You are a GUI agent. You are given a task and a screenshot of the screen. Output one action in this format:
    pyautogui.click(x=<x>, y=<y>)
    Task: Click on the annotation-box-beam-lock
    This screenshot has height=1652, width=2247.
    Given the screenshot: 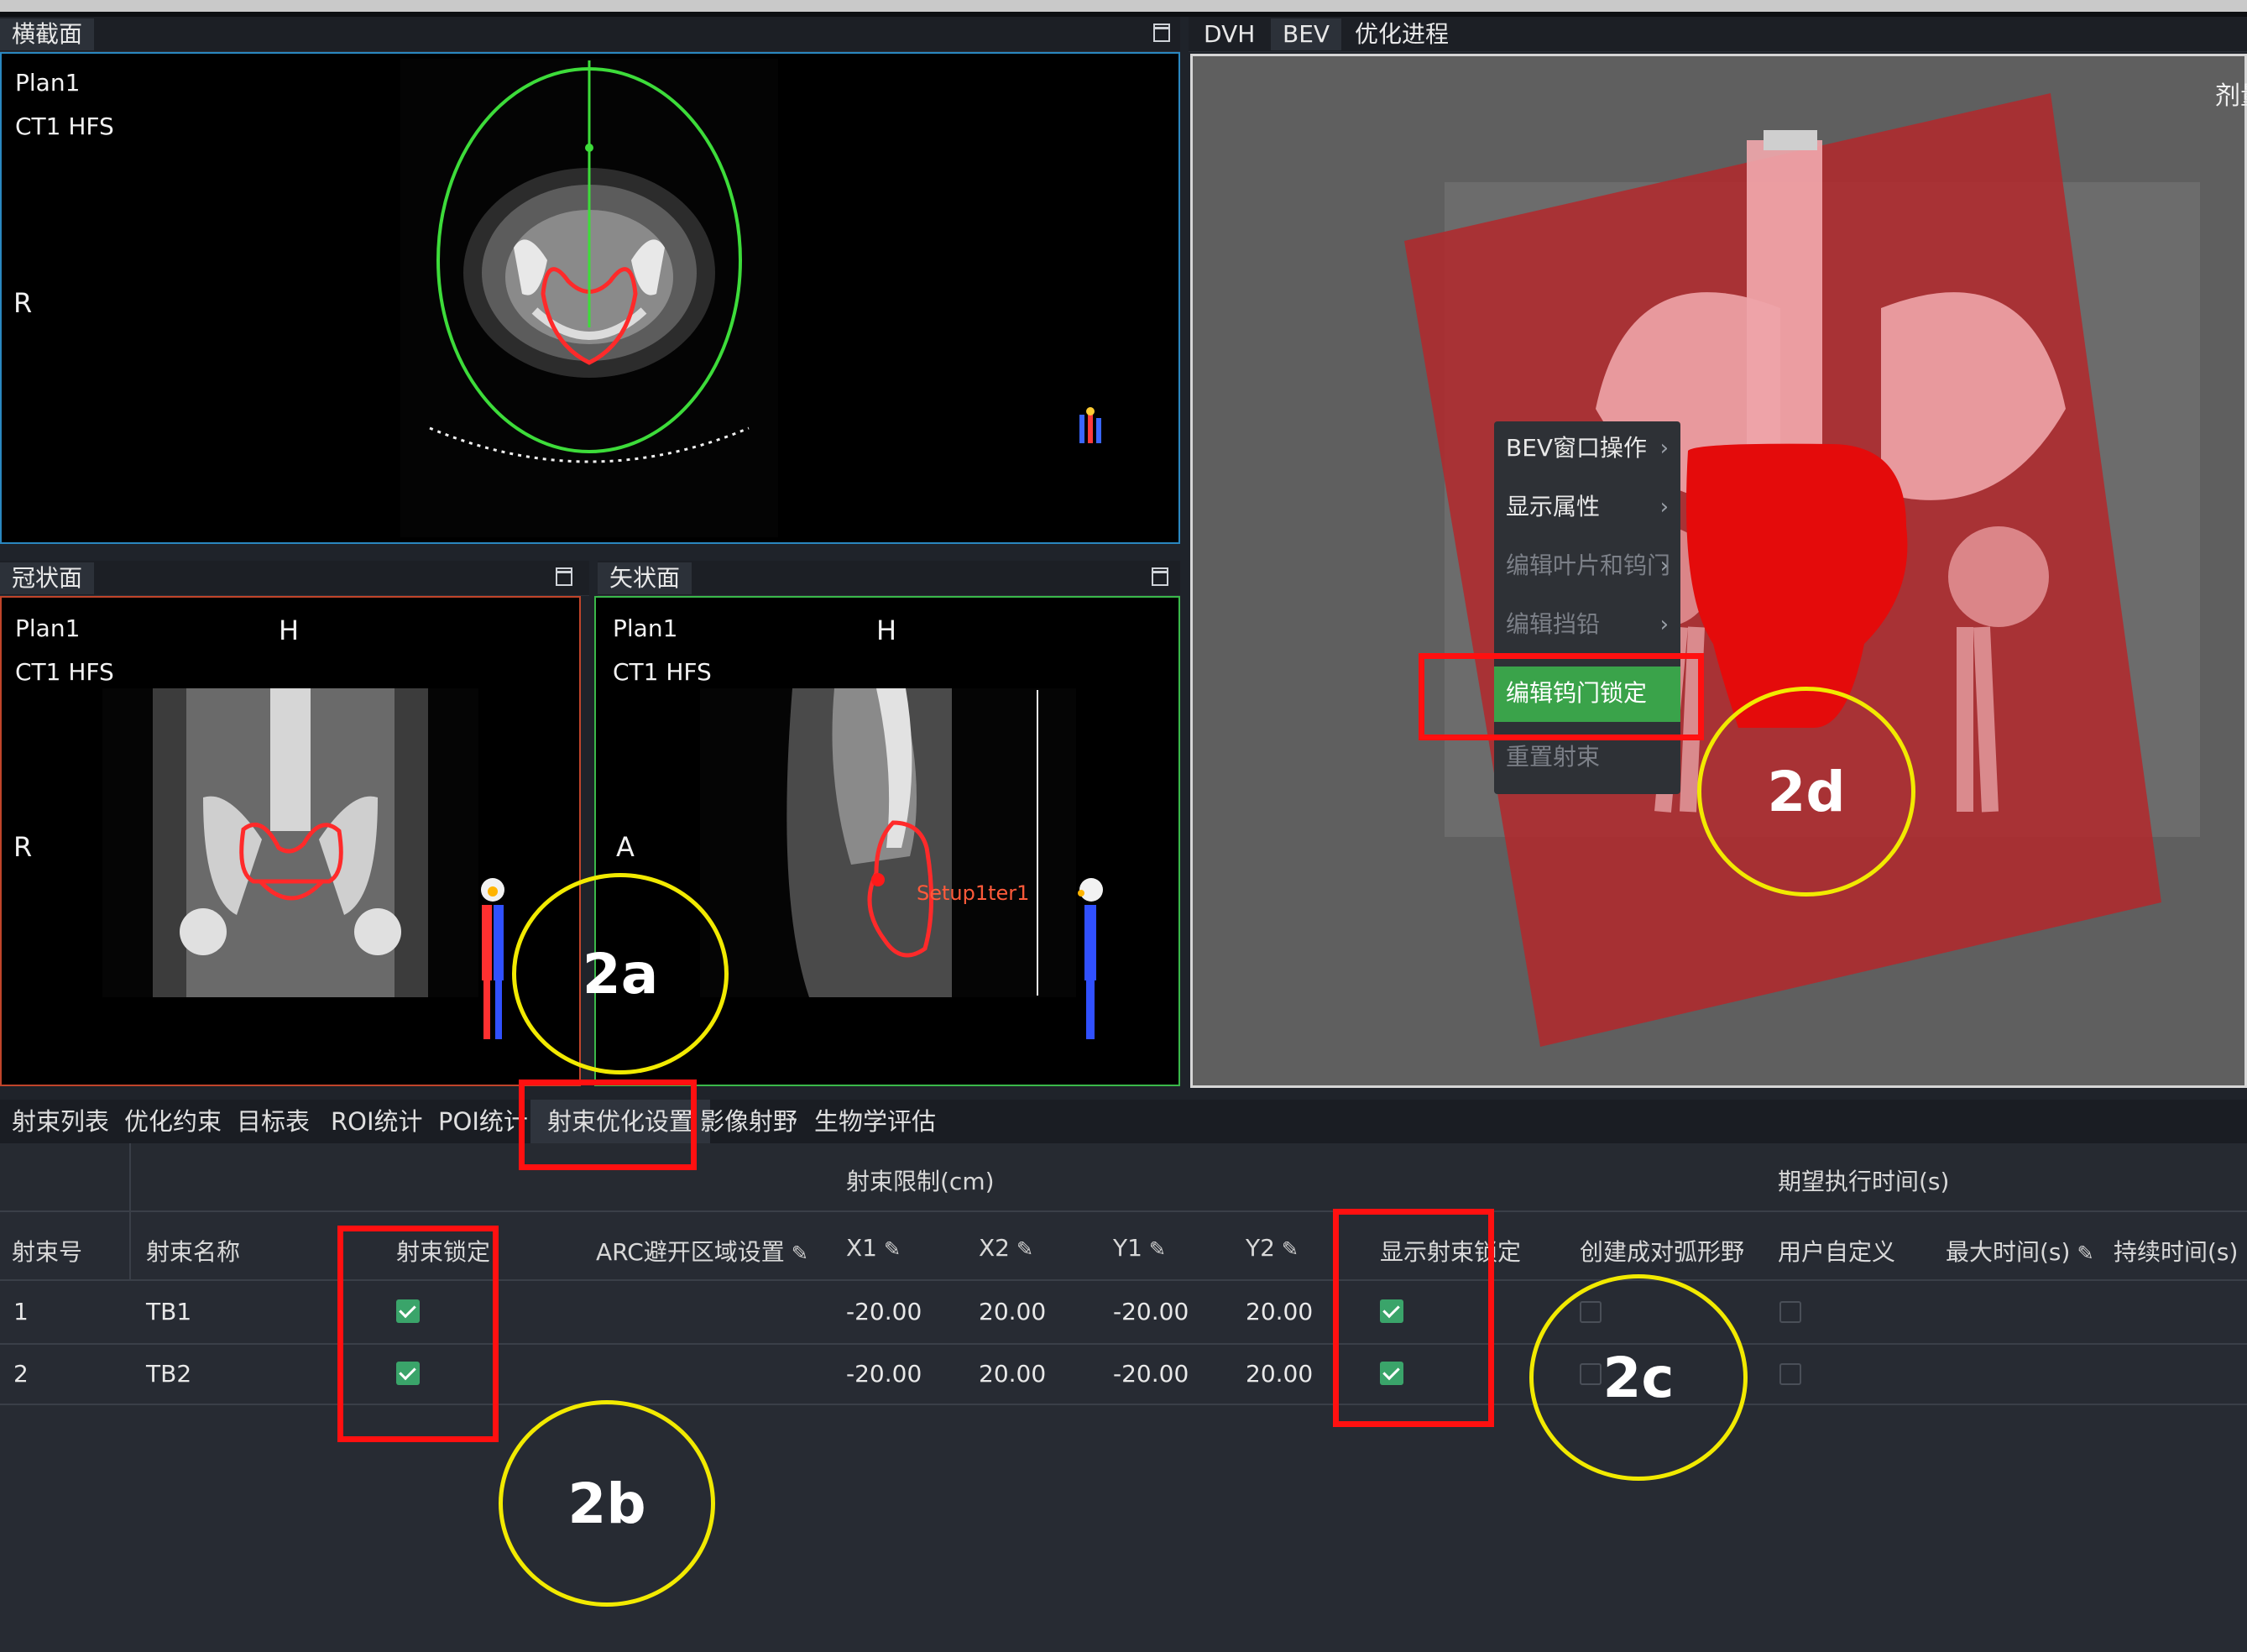 What is the action you would take?
    pyautogui.click(x=418, y=1334)
    